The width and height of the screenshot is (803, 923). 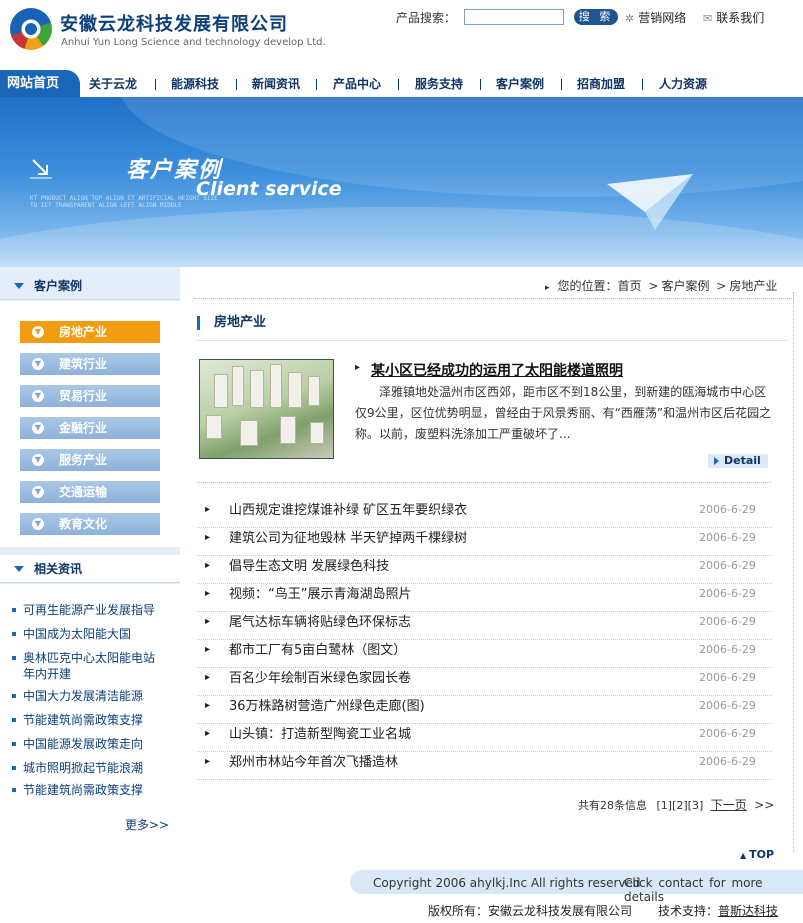 What do you see at coordinates (520, 84) in the screenshot?
I see `nav-item-cases: 客户案例` at bounding box center [520, 84].